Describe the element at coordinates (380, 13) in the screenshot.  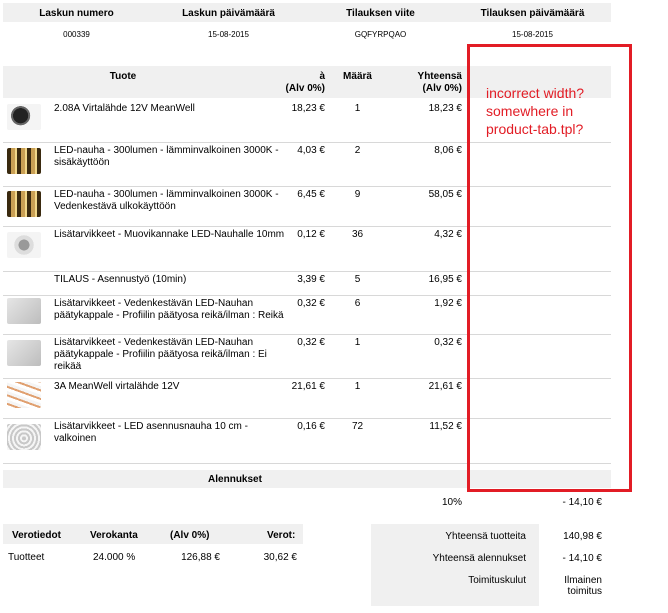
I see `header-order-reference: Tilauksen viite` at that location.